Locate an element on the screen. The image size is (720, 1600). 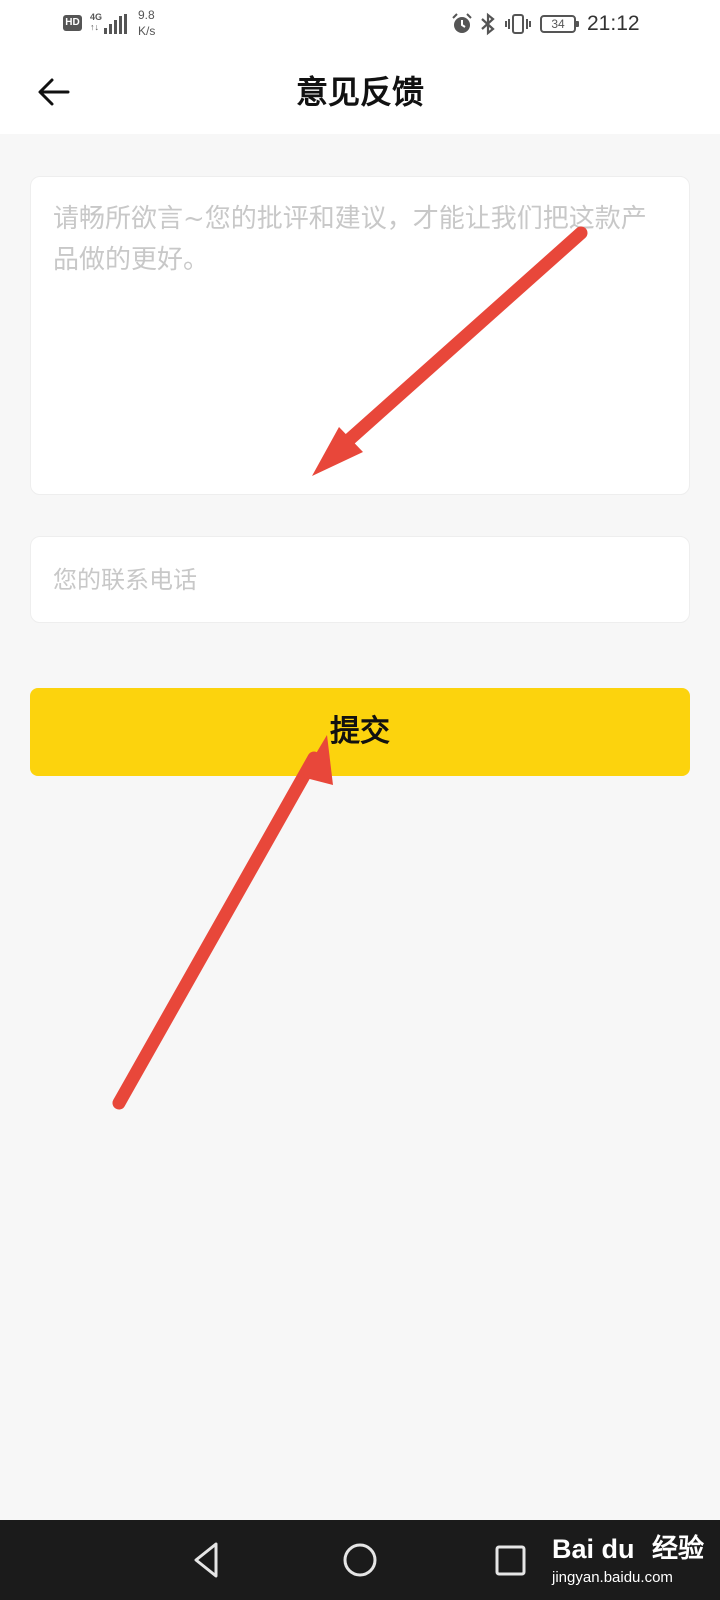
back-button is located at coordinates (54, 92).